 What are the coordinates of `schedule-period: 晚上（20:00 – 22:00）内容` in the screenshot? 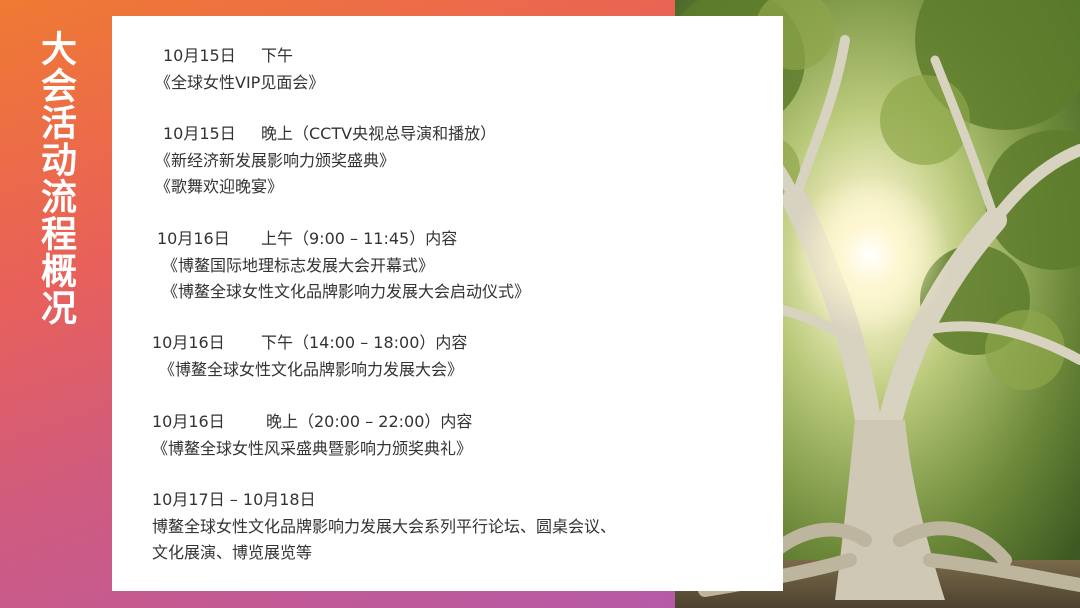 It's located at (369, 421).